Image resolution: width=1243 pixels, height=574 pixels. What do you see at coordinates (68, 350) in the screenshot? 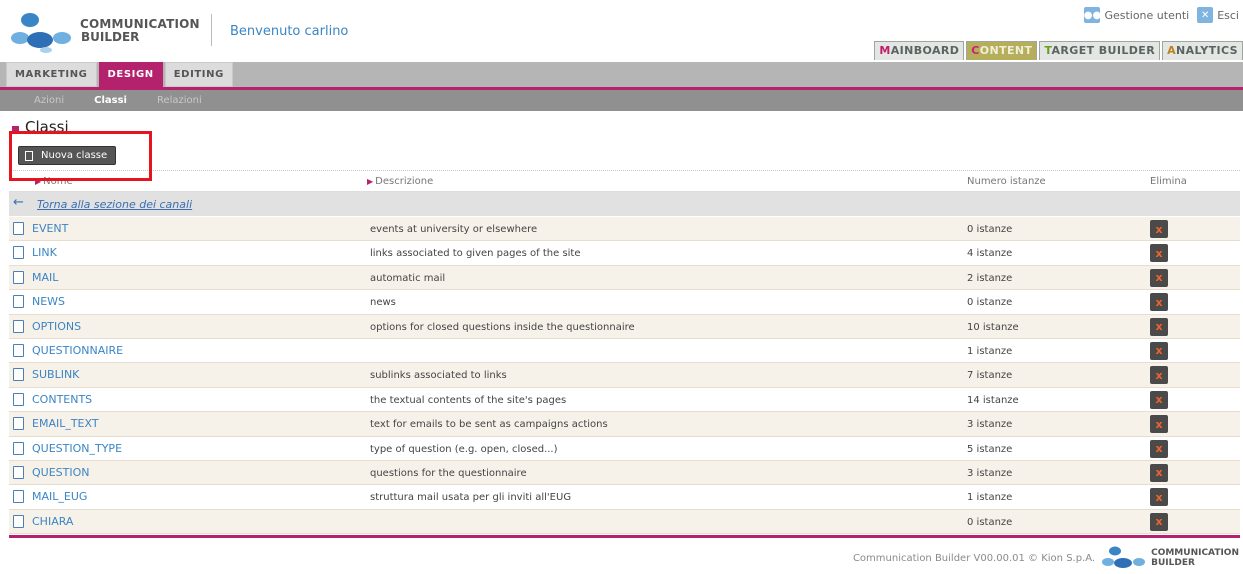
I see `class-name-link: QUESTIONNAIRE` at bounding box center [68, 350].